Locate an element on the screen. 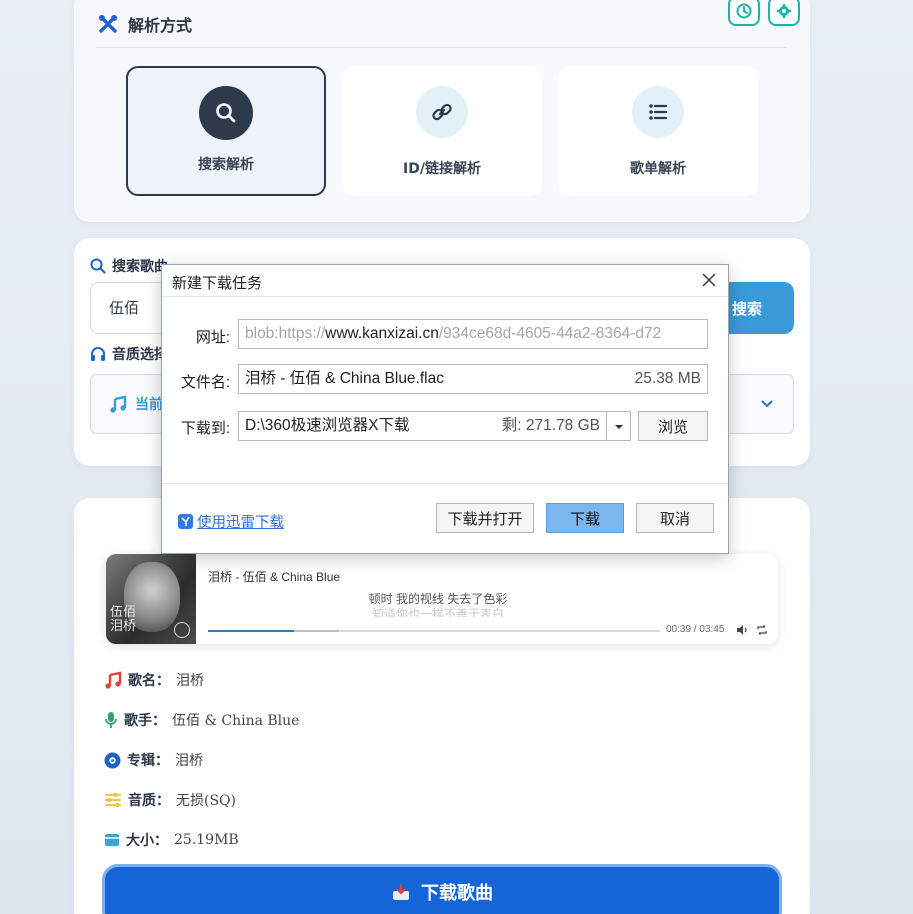 The width and height of the screenshot is (913, 914). player-time: 00:39 / 03:45 is located at coordinates (695, 629).